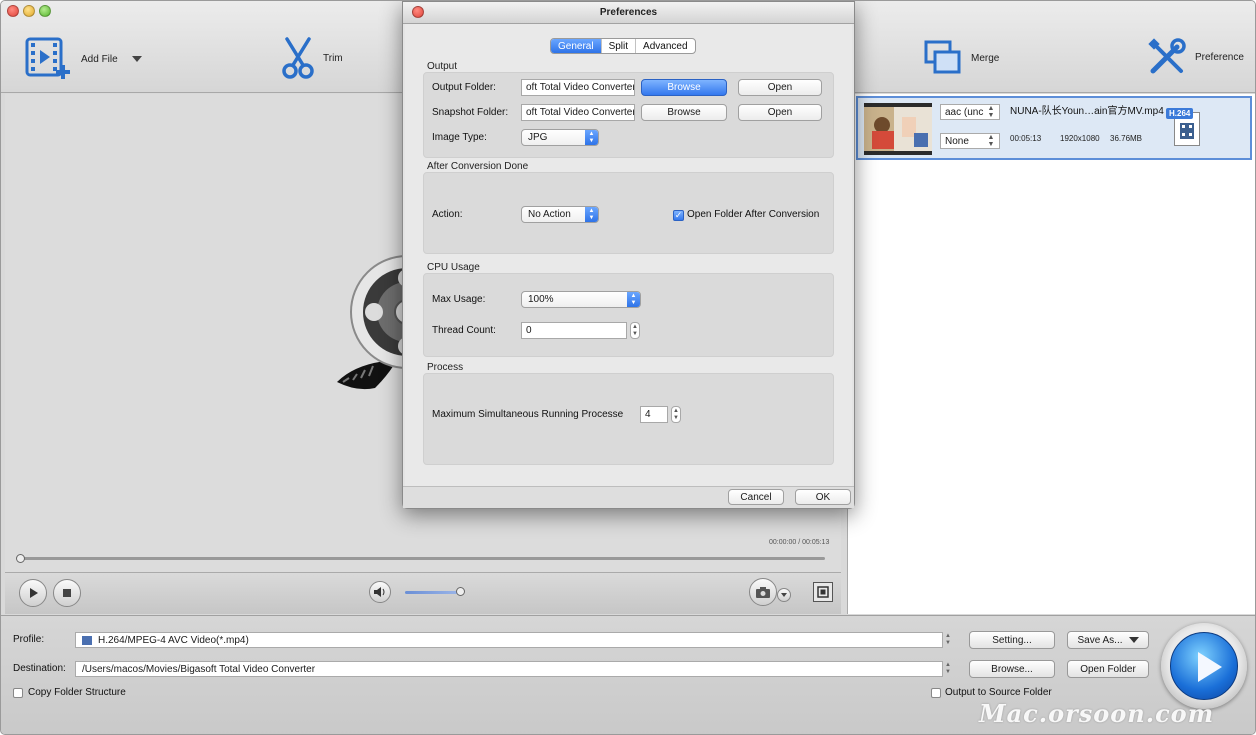 Image resolution: width=1256 pixels, height=735 pixels. I want to click on video-thumbnail, so click(898, 129).